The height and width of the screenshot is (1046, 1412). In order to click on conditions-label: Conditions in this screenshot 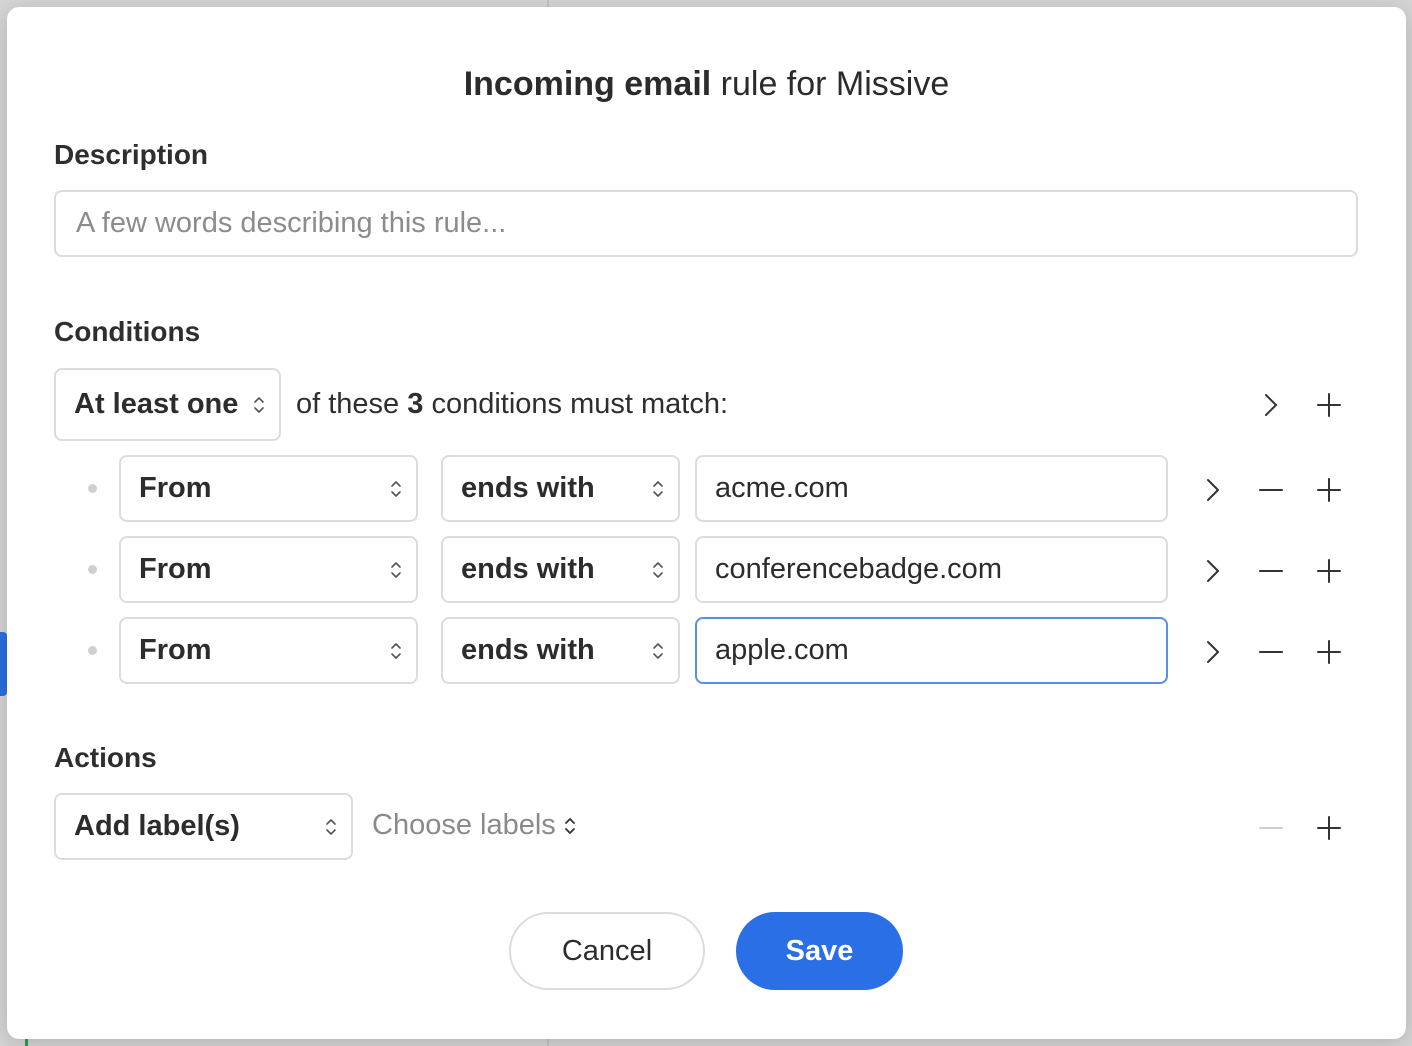, I will do `click(127, 331)`.